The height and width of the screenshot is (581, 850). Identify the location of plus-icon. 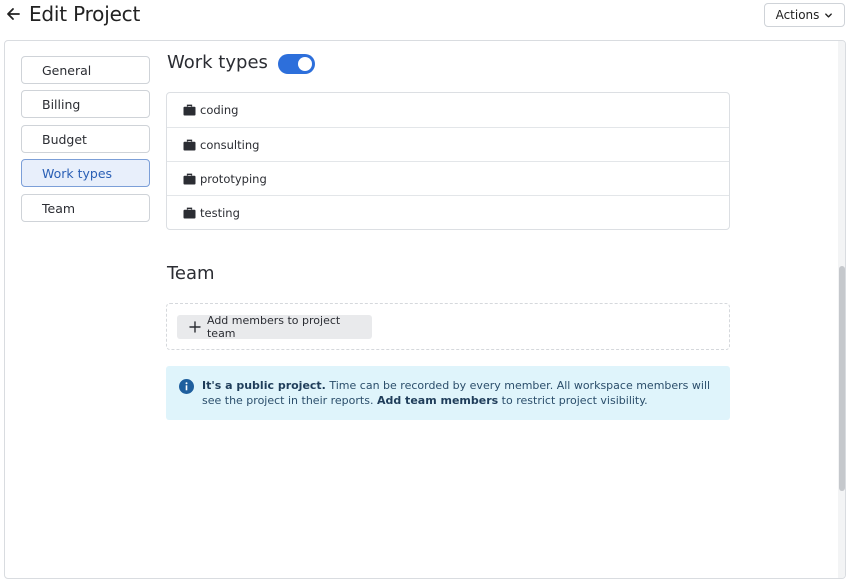
(195, 327).